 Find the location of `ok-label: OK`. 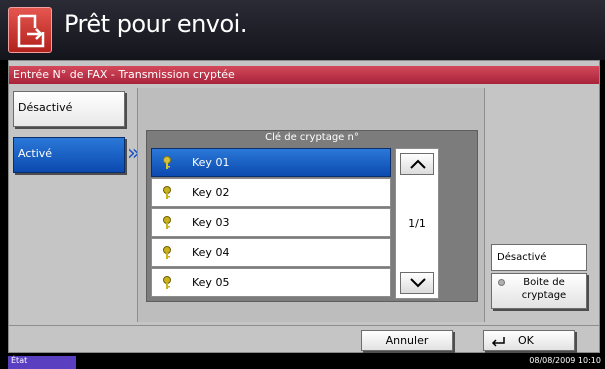

ok-label: OK is located at coordinates (526, 340).